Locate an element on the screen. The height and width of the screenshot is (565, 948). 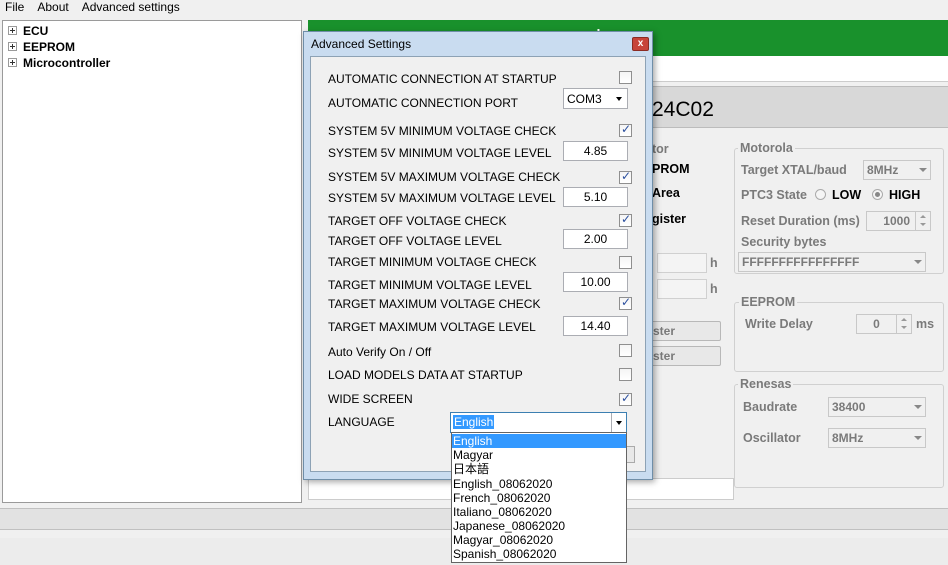
oscillator-label: Oscillator is located at coordinates (772, 438).